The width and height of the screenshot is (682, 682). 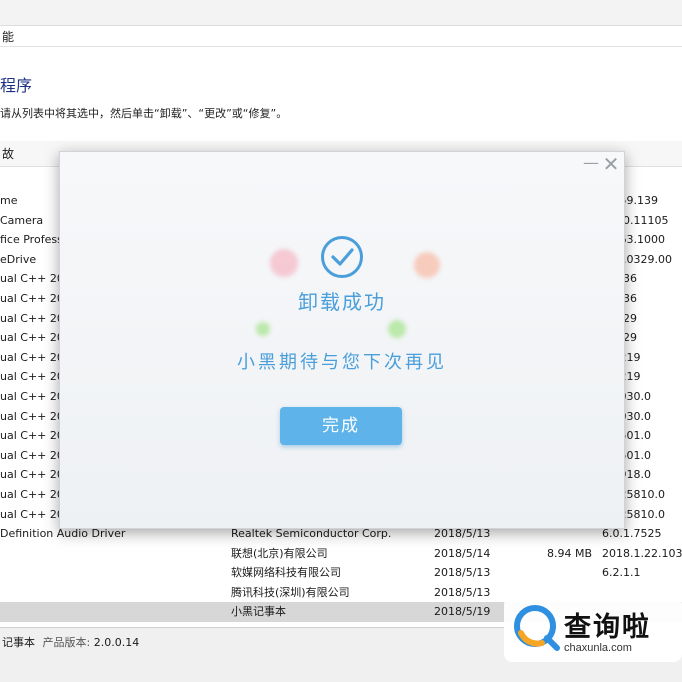 I want to click on instruction-text: 请从列表中将其选中，然后单击“卸载”、“更改”或“修复”。, so click(x=144, y=113).